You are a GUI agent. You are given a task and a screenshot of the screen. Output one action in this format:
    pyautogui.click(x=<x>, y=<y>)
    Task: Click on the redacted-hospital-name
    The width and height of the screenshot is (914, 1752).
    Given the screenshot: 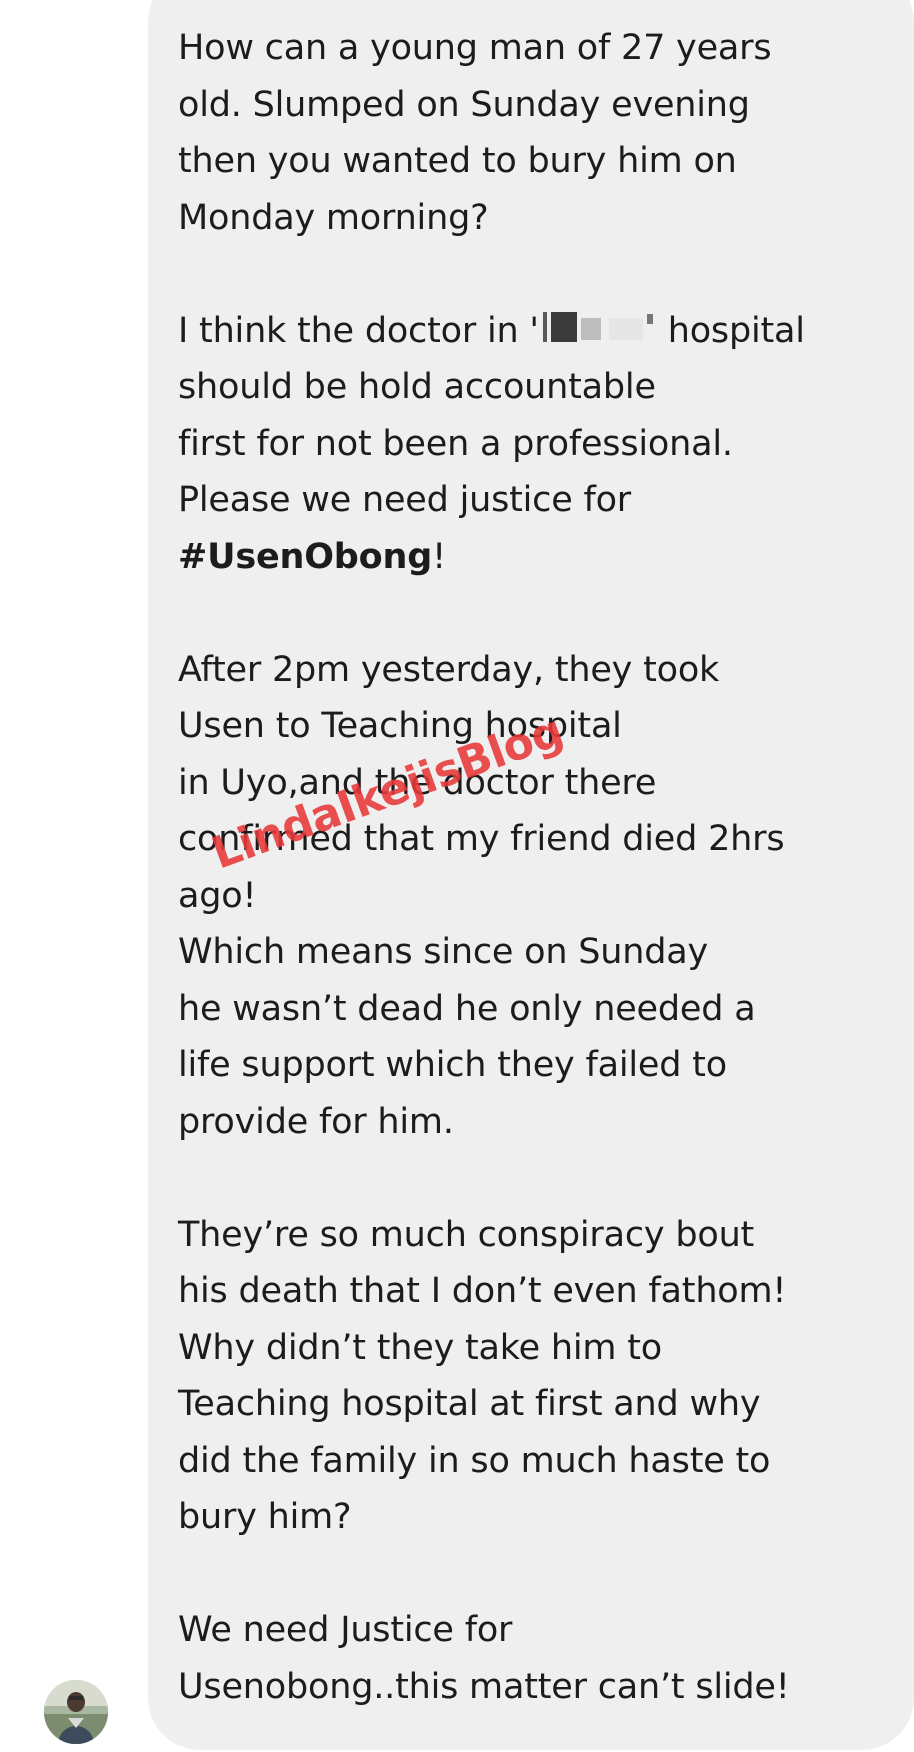 What is the action you would take?
    pyautogui.click(x=598, y=328)
    